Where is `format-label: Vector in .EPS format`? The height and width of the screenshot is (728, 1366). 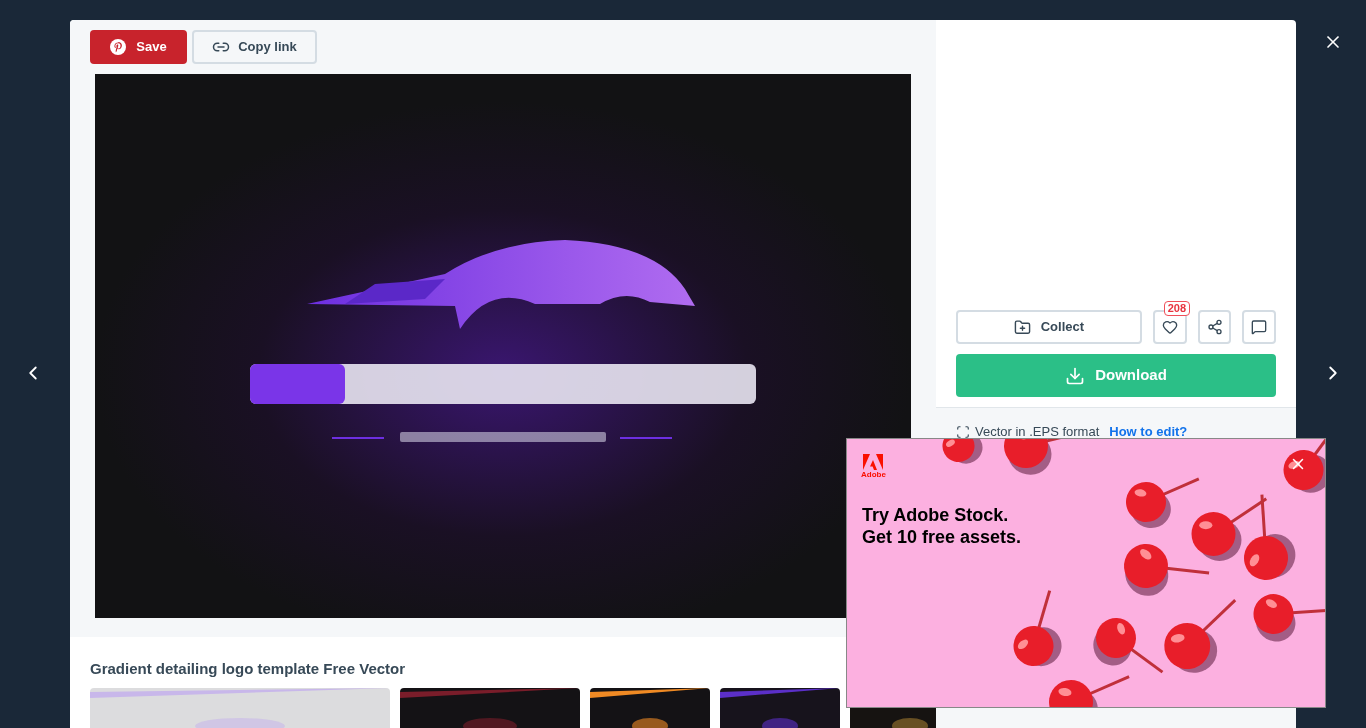
format-label: Vector in .EPS format is located at coordinates (1037, 432).